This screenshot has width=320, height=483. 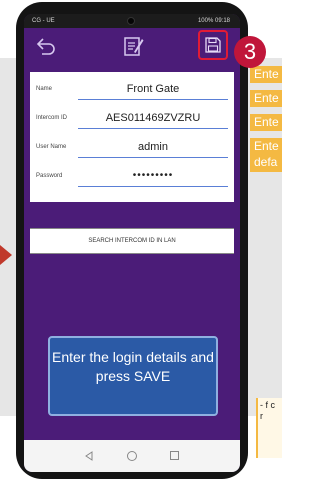 I want to click on nav-home-icon, so click(x=132, y=456).